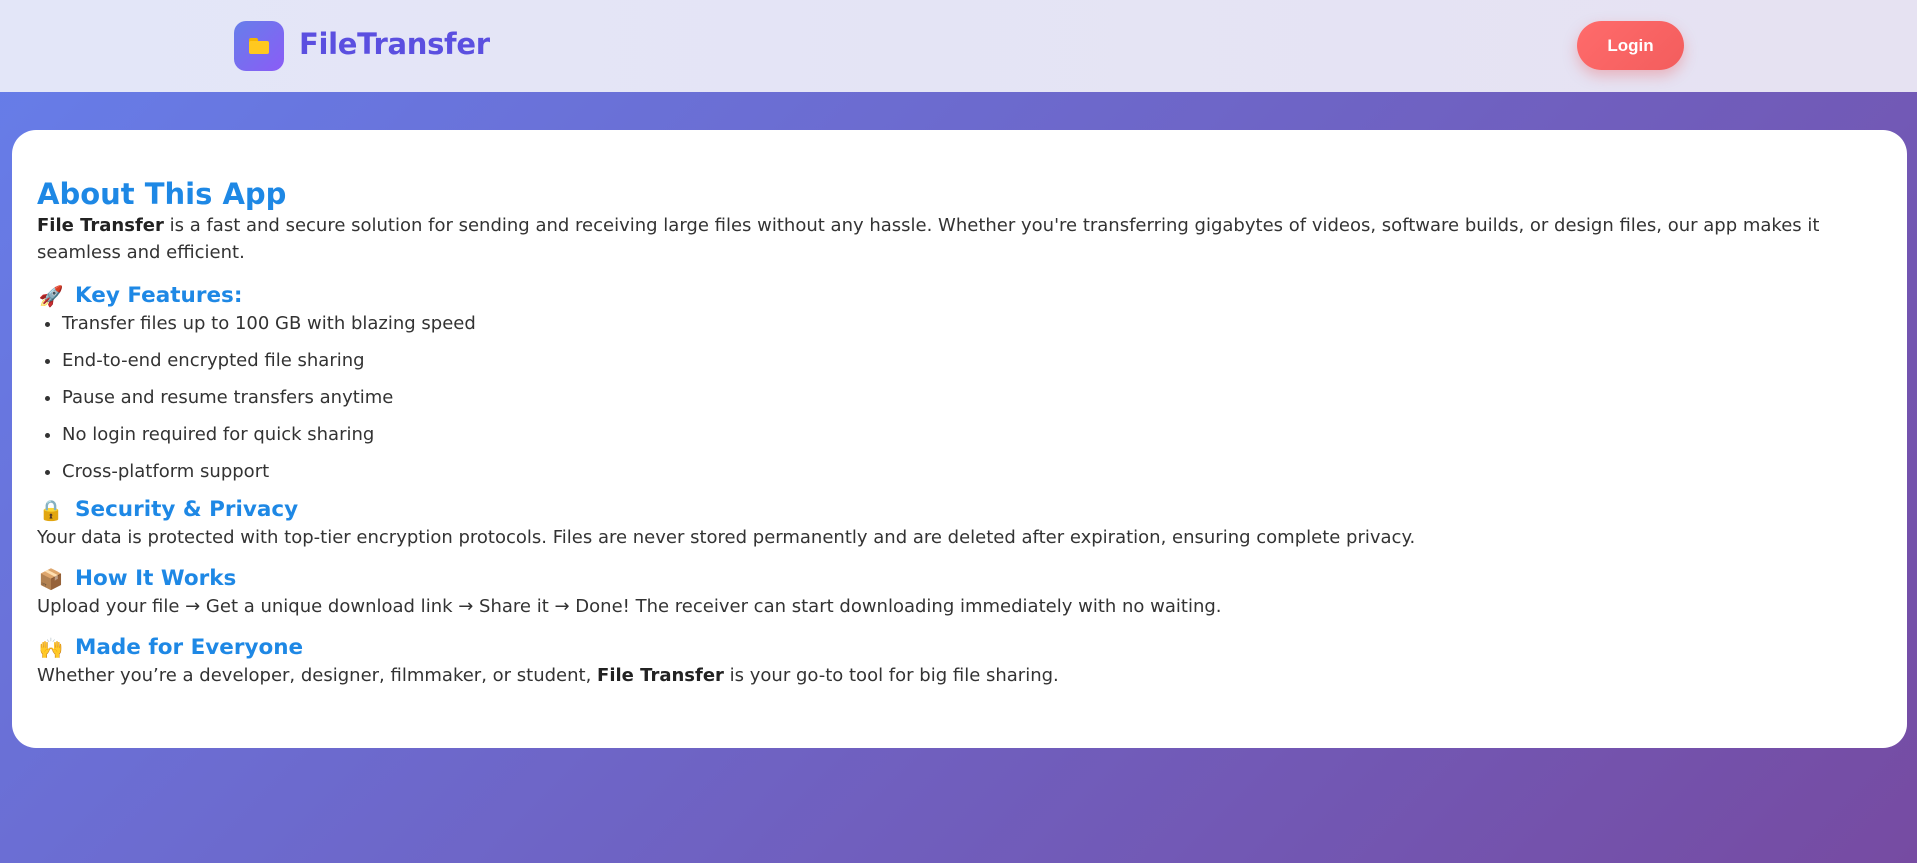 Image resolution: width=1917 pixels, height=863 pixels. Describe the element at coordinates (959, 648) in the screenshot. I see `everyone-heading: 🙌 Made for Everyone` at that location.